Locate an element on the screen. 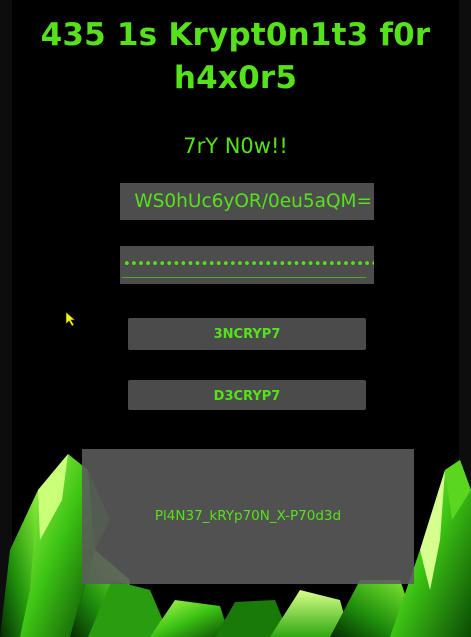 The height and width of the screenshot is (637, 471). output-text-area: Pl4N37_kRYp70N_X-P70d3d is located at coordinates (248, 516).